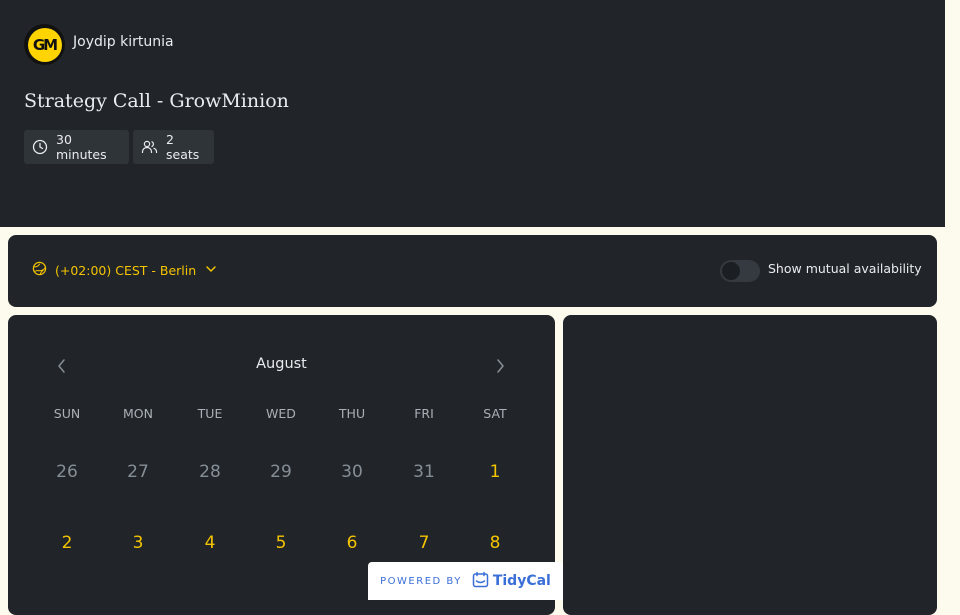 The width and height of the screenshot is (960, 615). What do you see at coordinates (424, 543) in the screenshot?
I see `calendar-day-available: 7` at bounding box center [424, 543].